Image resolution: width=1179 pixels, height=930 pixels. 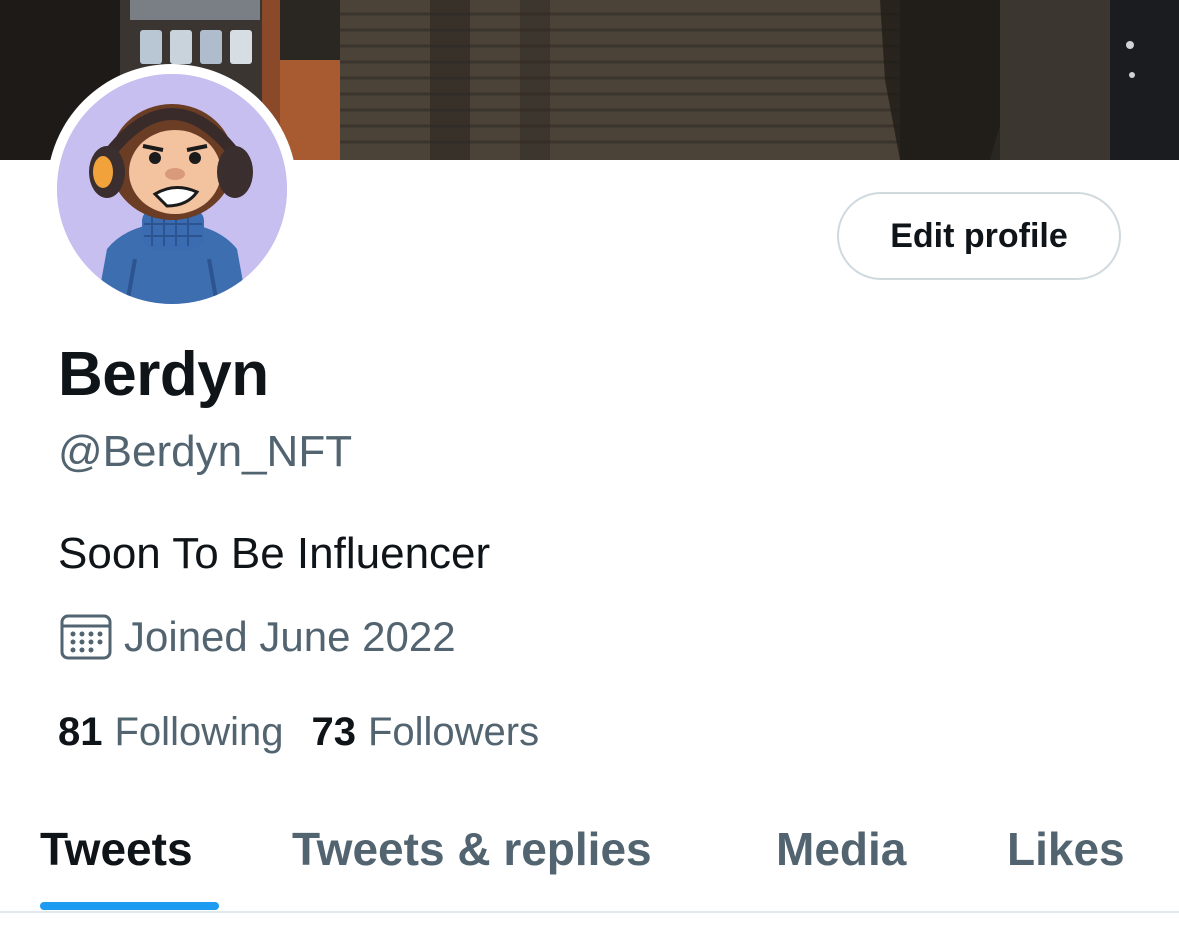 I want to click on calendar-icon, so click(x=86, y=637).